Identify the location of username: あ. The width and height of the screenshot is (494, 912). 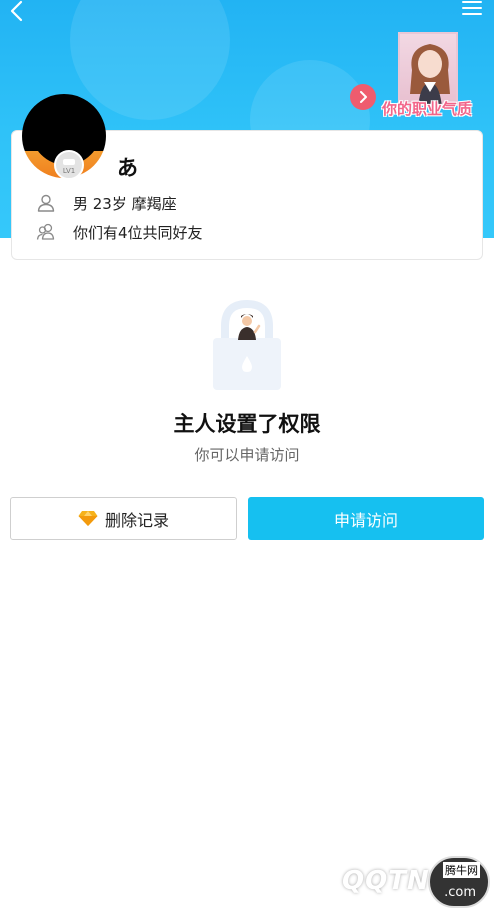
(127, 168).